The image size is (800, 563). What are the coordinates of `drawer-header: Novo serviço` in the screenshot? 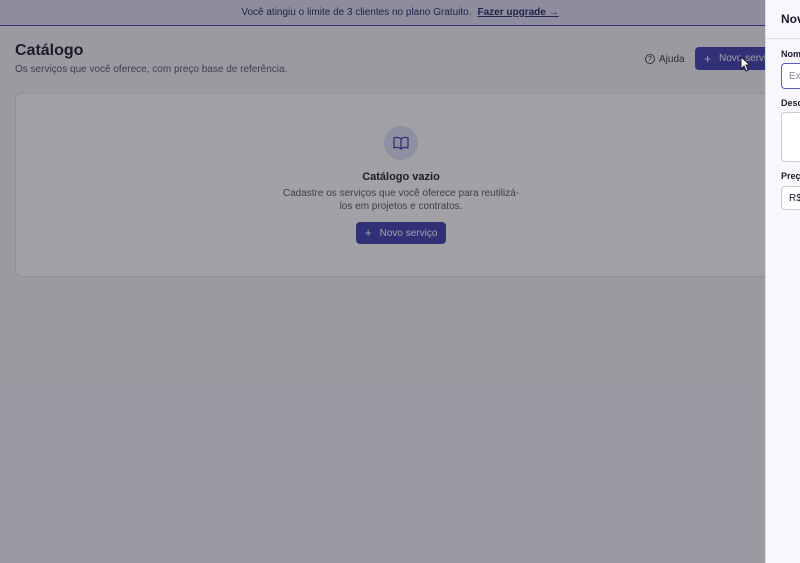 It's located at (783, 19).